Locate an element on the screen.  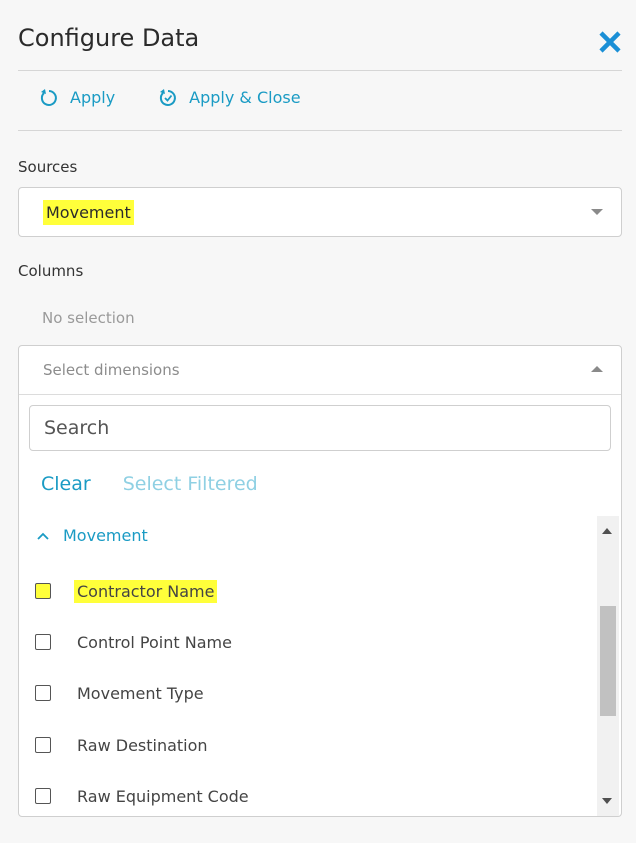
refresh-icon is located at coordinates (48, 97).